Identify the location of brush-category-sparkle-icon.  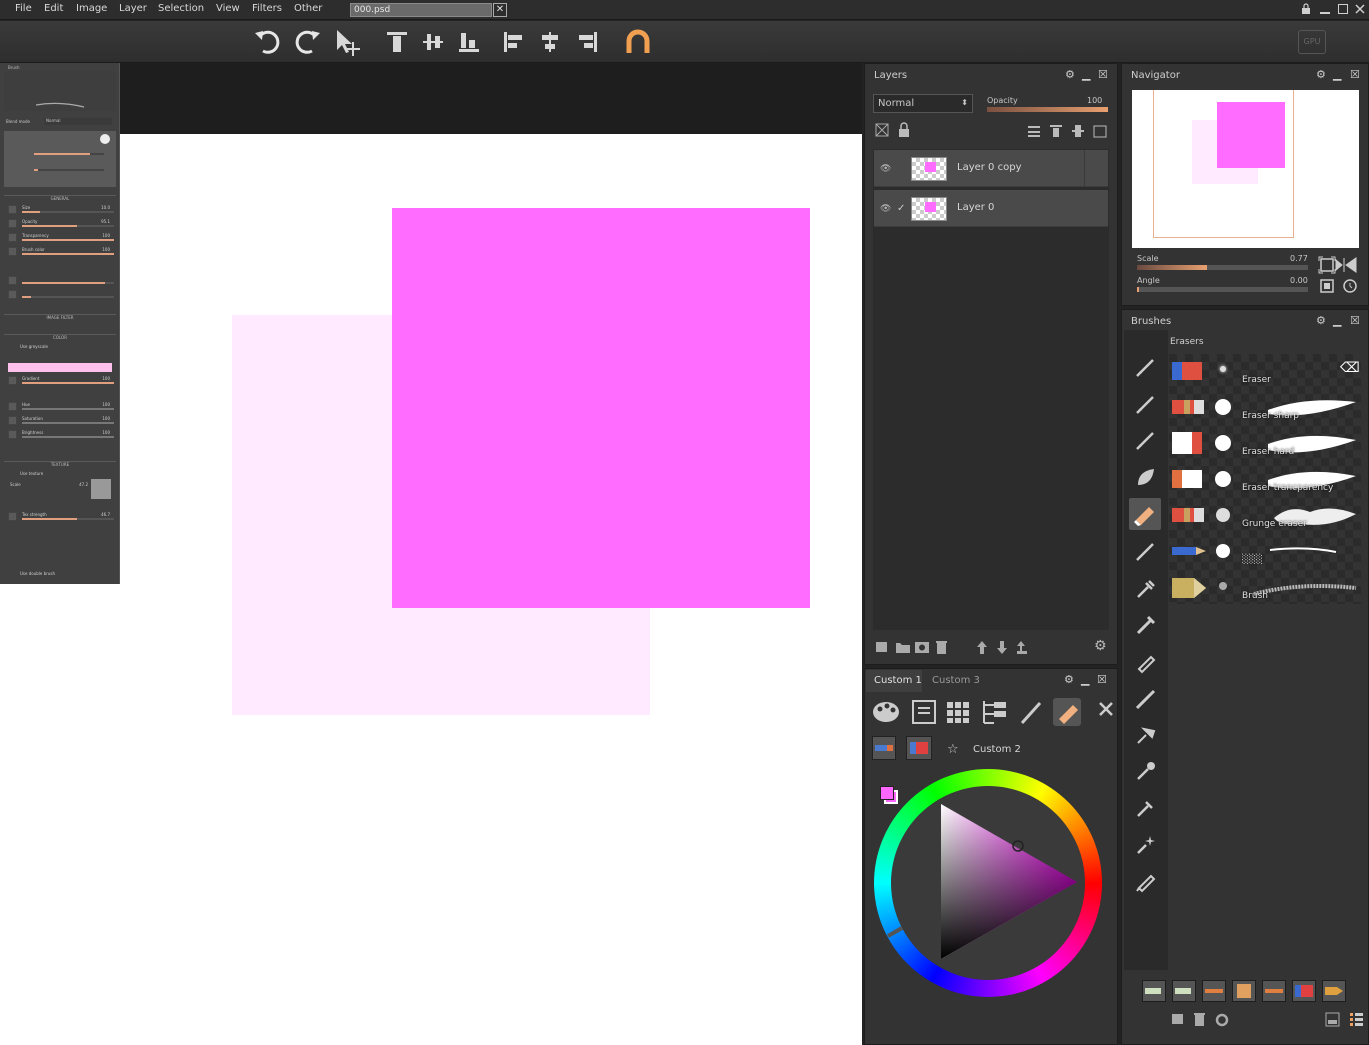
(1146, 845).